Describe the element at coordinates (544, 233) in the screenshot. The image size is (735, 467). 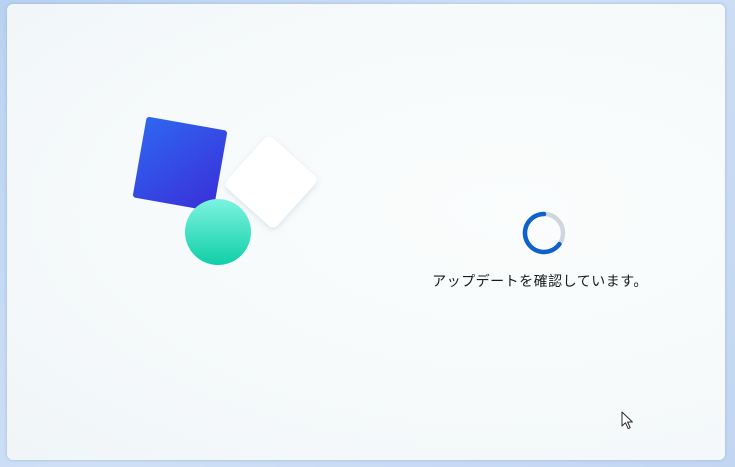
I see `loading-spinner-icon` at that location.